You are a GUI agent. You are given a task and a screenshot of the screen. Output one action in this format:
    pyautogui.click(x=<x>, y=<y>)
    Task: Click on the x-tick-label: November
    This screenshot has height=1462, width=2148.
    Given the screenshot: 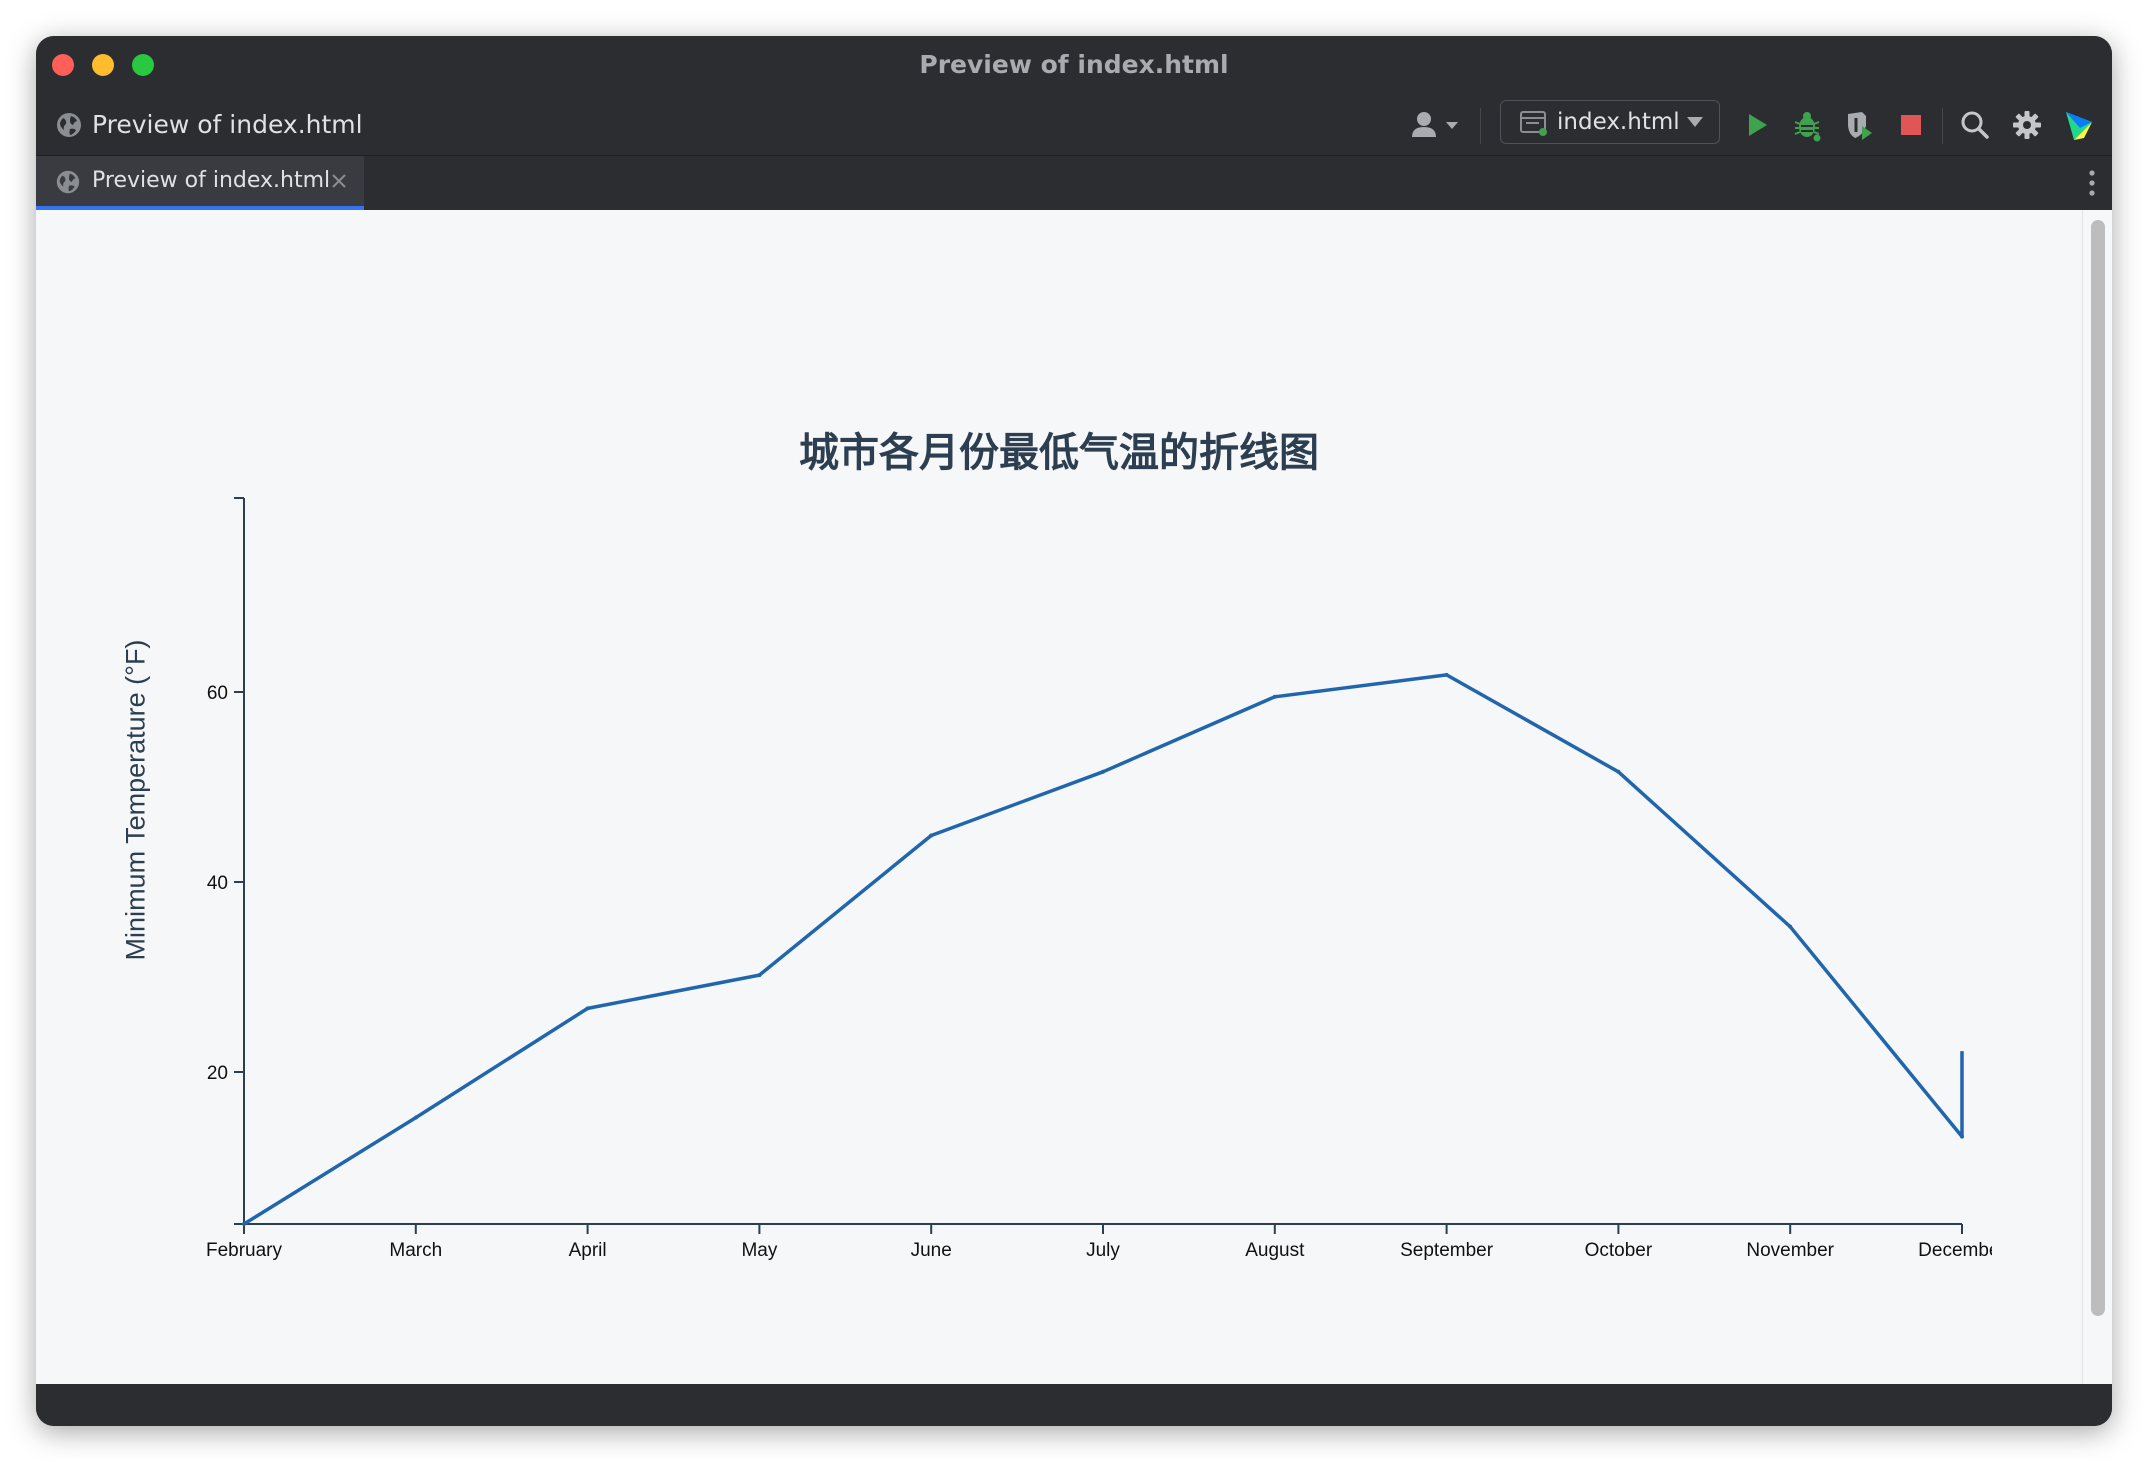 What is the action you would take?
    pyautogui.click(x=1790, y=1250)
    